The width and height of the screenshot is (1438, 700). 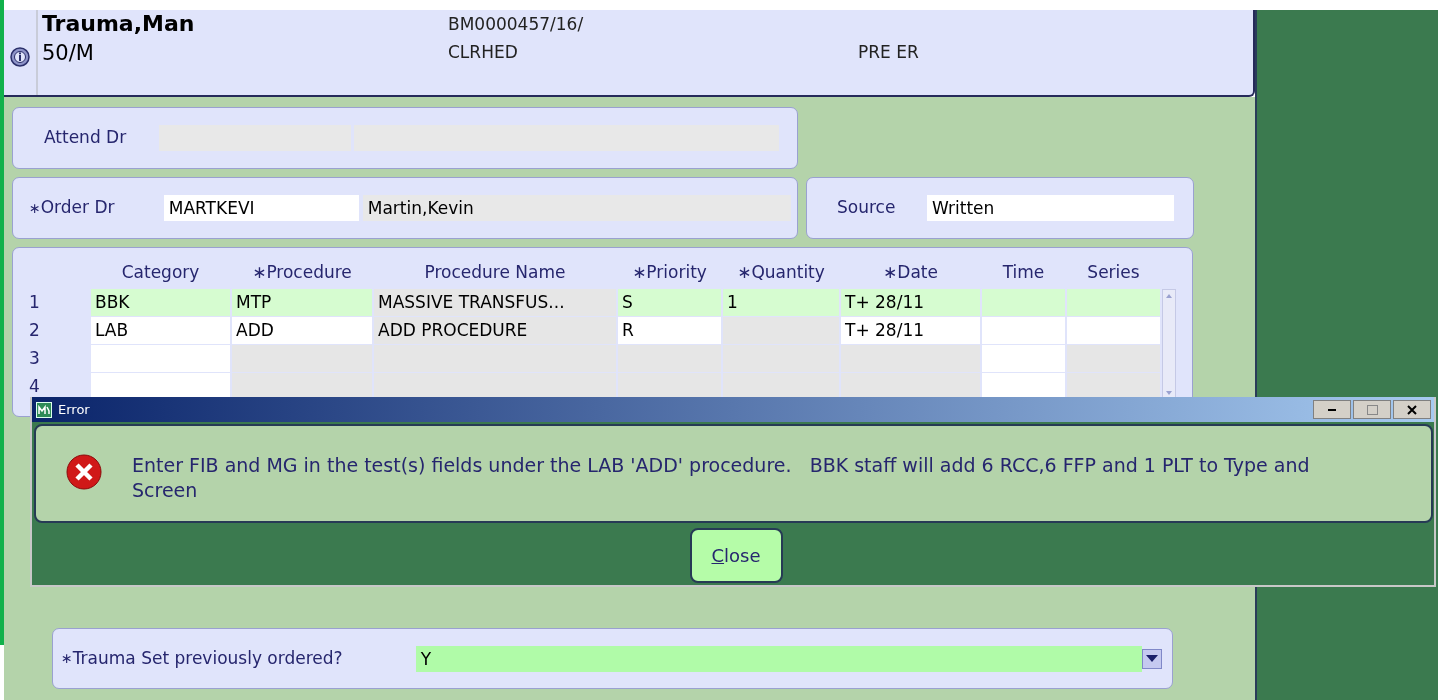 I want to click on table-cell: R, so click(x=669, y=330).